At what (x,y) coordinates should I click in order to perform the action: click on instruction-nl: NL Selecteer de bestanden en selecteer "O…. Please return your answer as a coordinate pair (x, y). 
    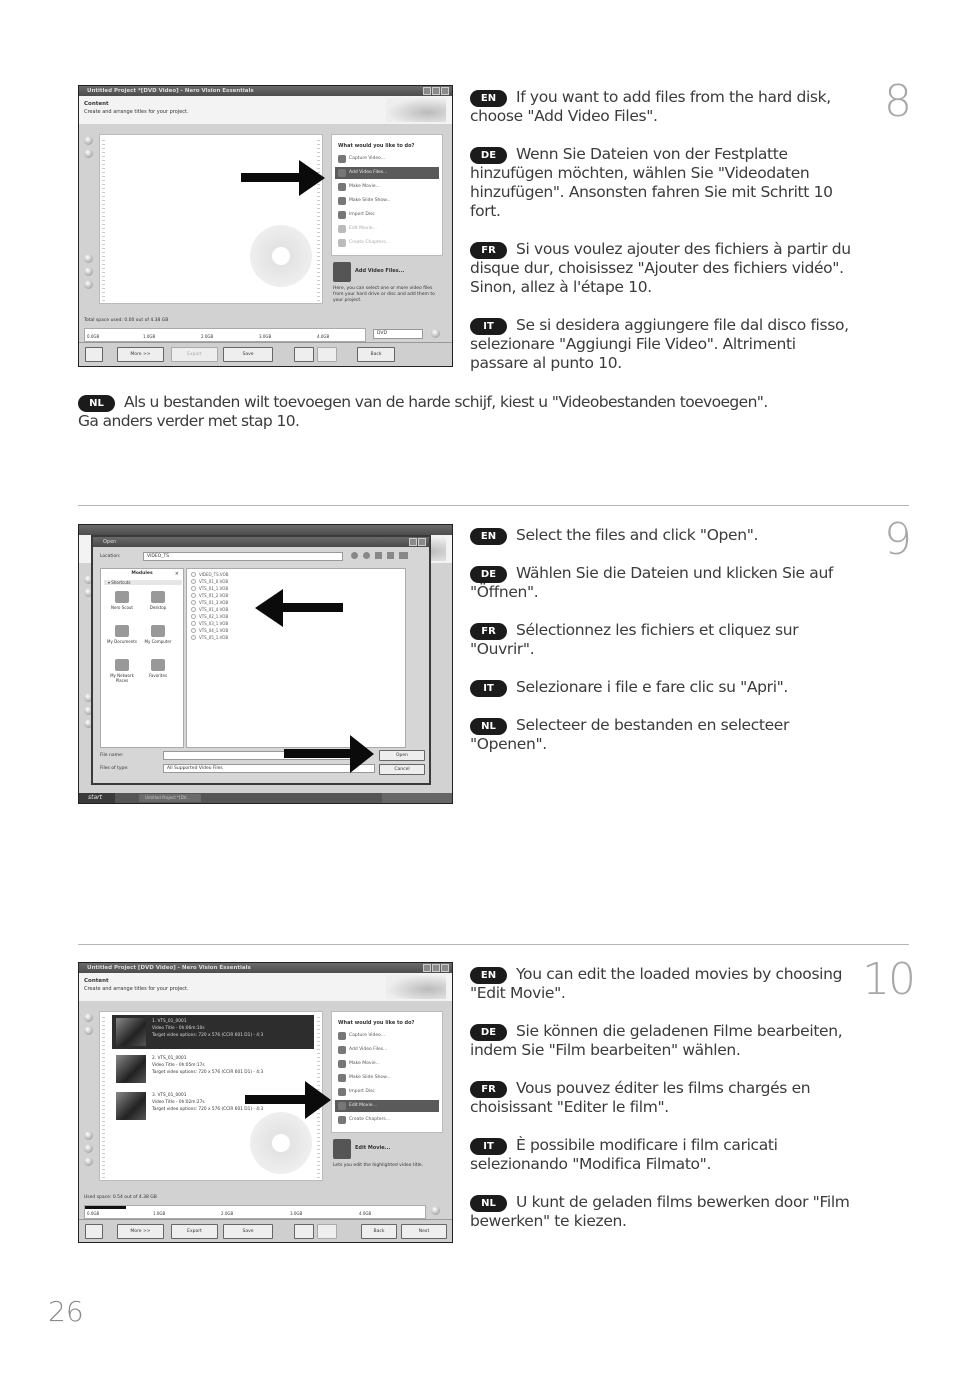
    Looking at the image, I should click on (662, 735).